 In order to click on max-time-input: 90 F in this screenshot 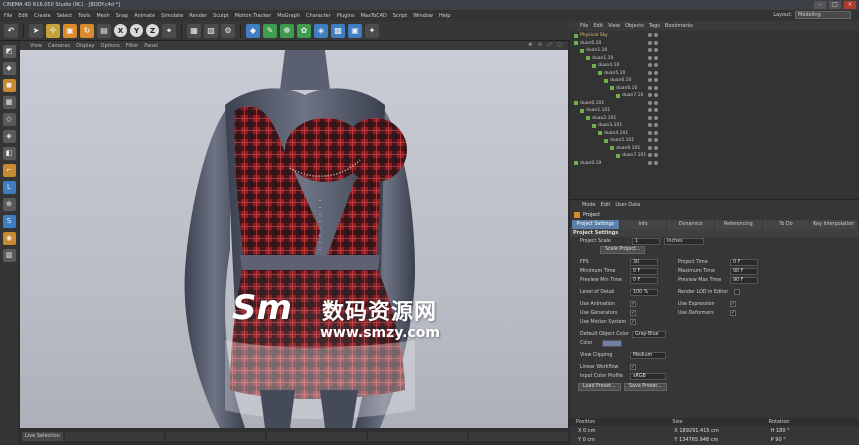, I will do `click(744, 271)`.